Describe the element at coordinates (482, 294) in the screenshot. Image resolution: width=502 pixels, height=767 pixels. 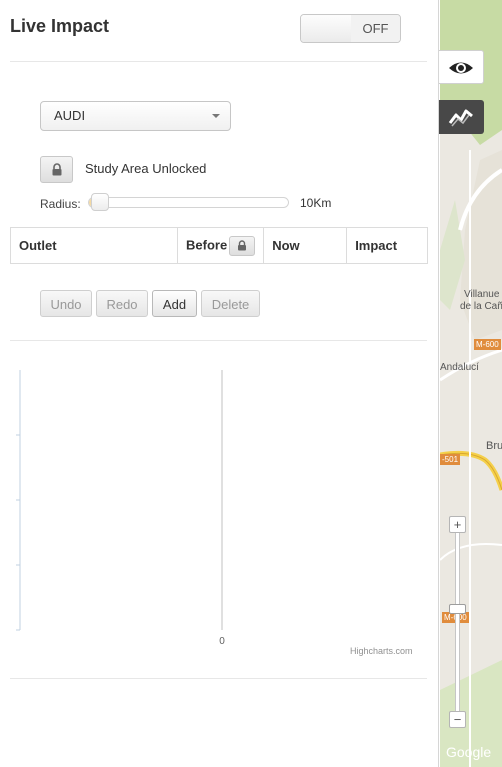
I see `map-label-town: Villanue` at that location.